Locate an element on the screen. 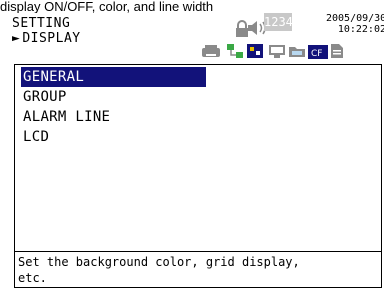  cf-card-icon: CF is located at coordinates (318, 52).